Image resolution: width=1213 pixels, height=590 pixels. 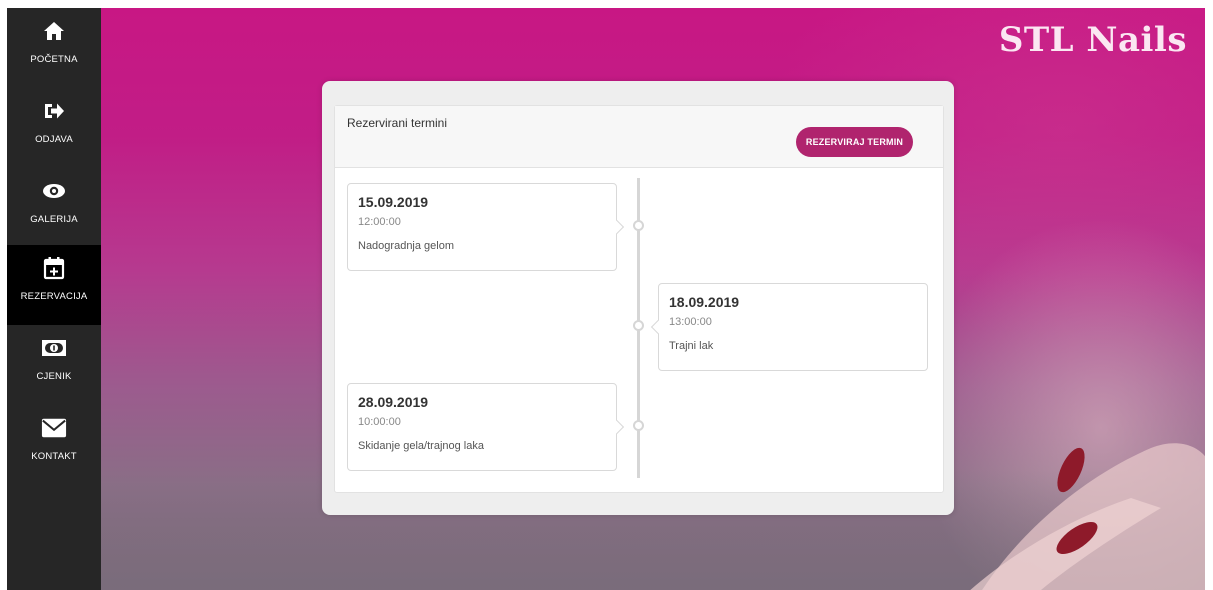 I want to click on reservations-title: Rezervirani termini, so click(x=397, y=123).